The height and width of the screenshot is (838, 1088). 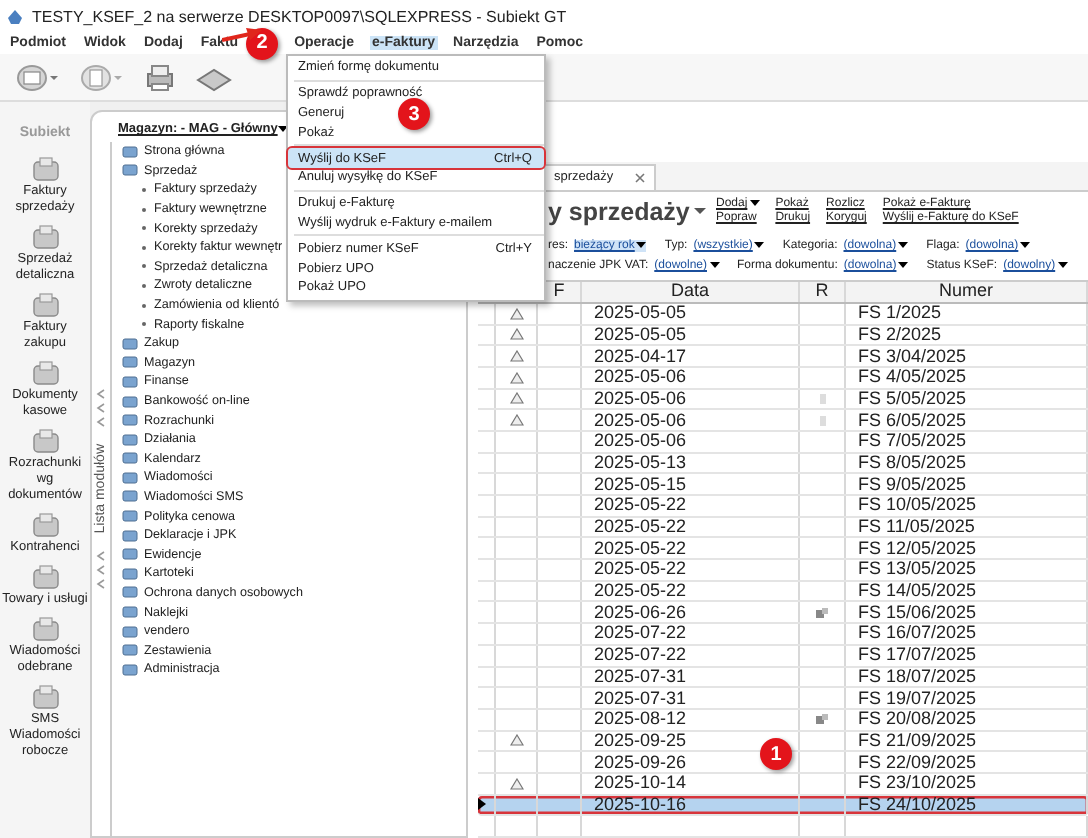 I want to click on table-cell: 2025-04-17, so click(x=691, y=356).